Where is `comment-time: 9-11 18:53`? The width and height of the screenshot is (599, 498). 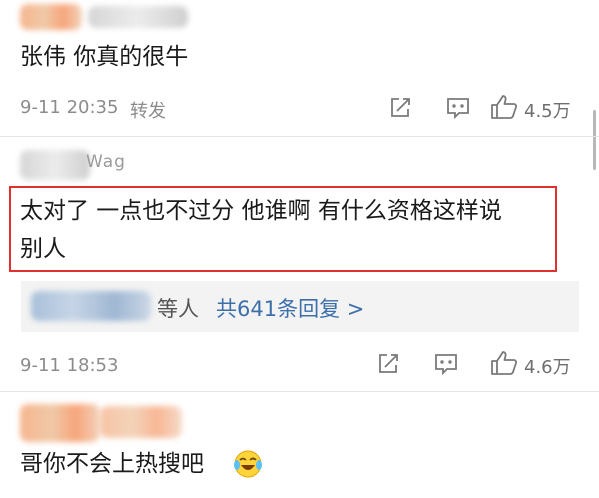
comment-time: 9-11 18:53 is located at coordinates (69, 365).